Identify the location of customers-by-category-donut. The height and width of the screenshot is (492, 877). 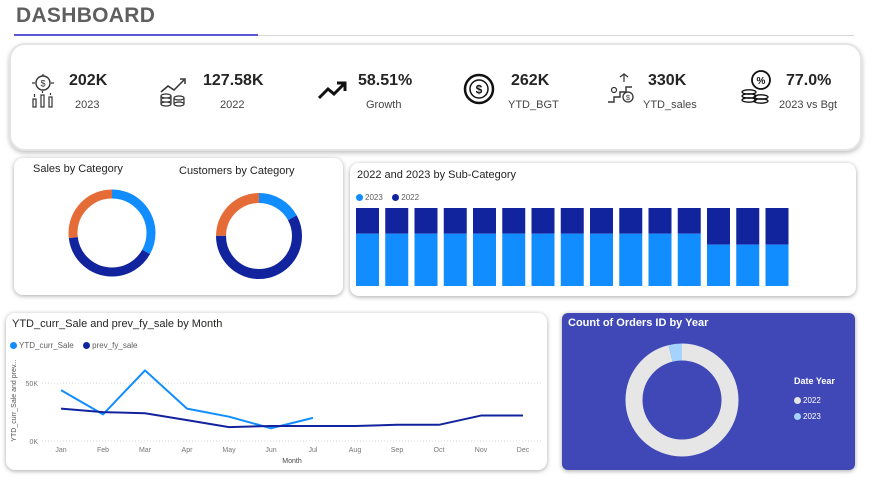
(259, 236).